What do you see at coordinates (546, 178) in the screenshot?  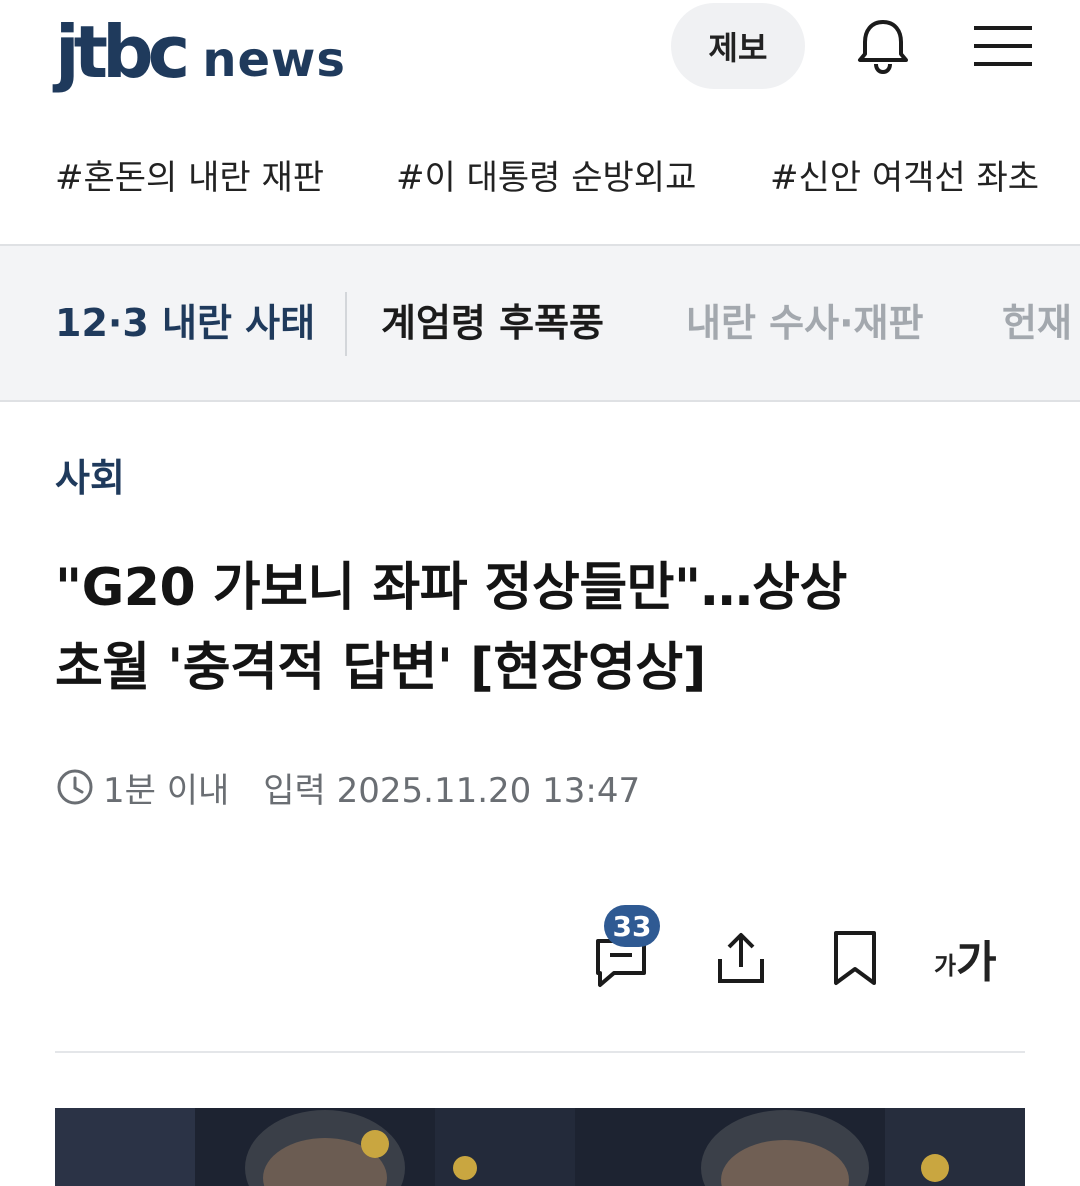 I see `hashtag-link: #이 대통령 순방외교` at bounding box center [546, 178].